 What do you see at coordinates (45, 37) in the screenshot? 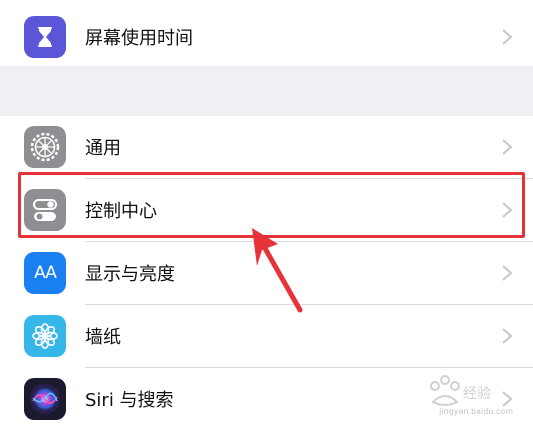
I see `hourglass-icon` at bounding box center [45, 37].